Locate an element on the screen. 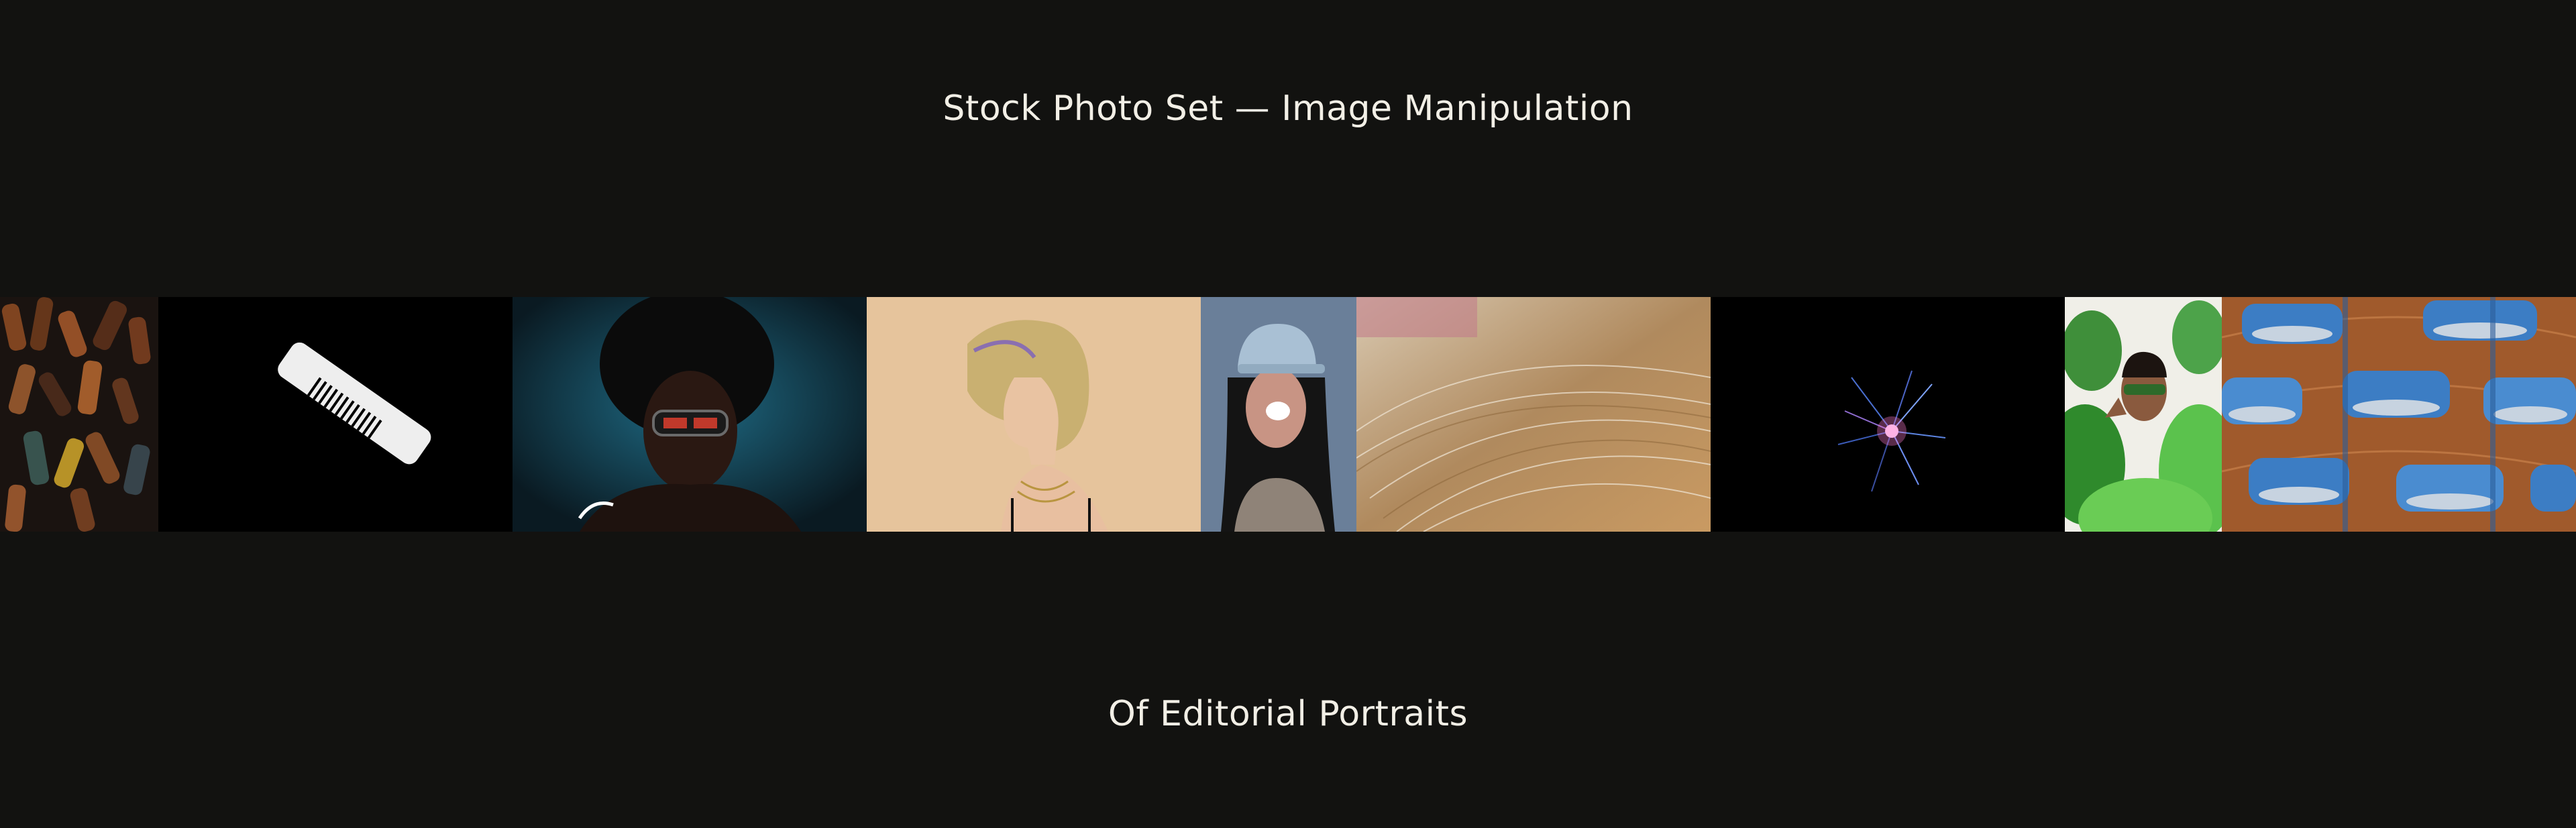 Image resolution: width=2576 pixels, height=828 pixels. photo-woman-plants-portrait is located at coordinates (2143, 415).